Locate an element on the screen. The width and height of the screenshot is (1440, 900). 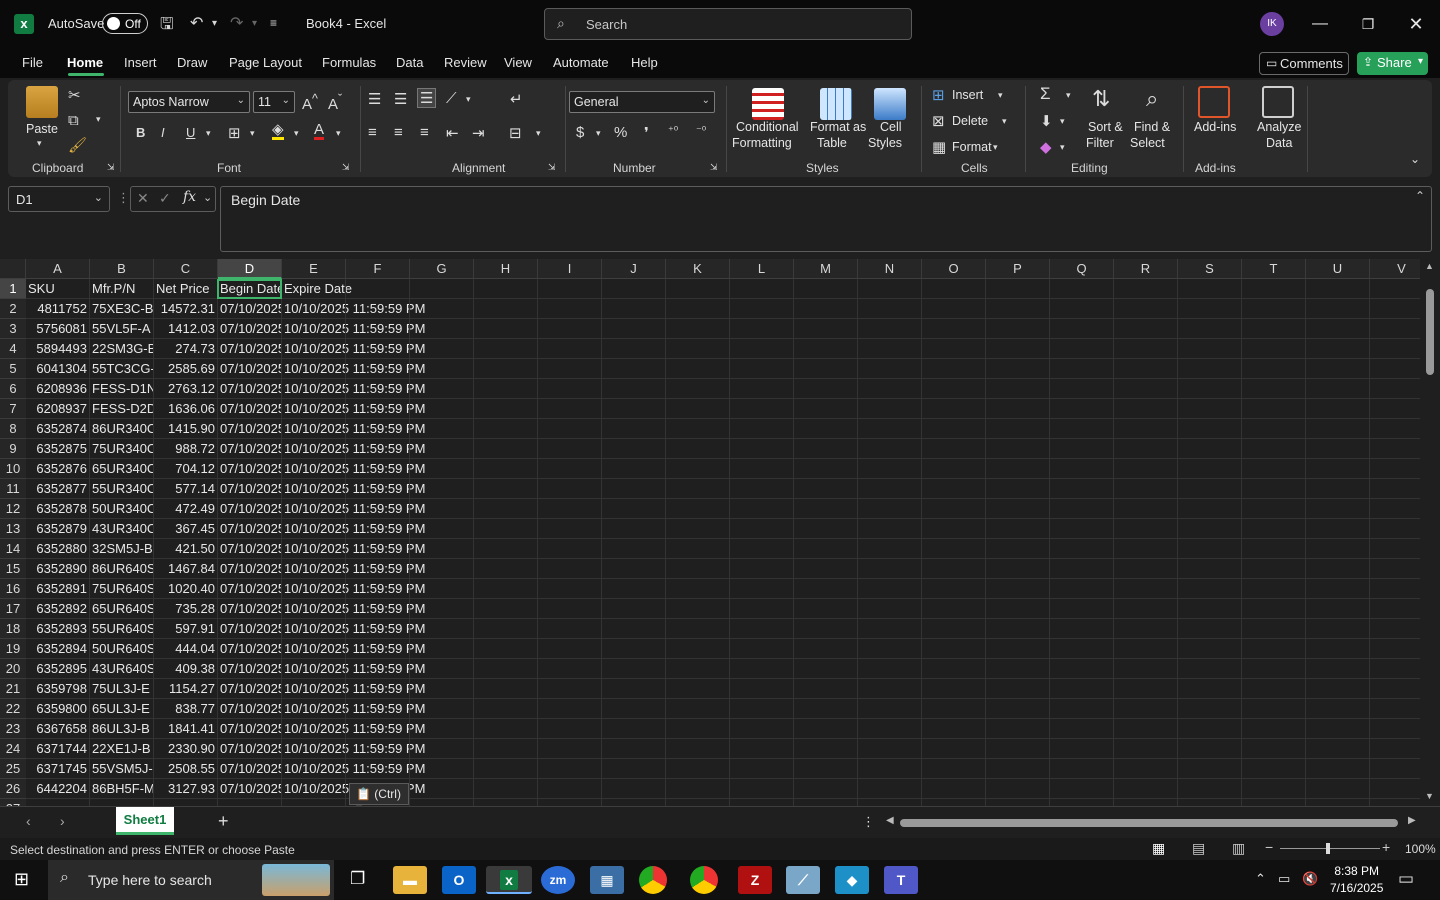
decrease-decimal-icon: ⁻⁰ is located at coordinates (701, 130).